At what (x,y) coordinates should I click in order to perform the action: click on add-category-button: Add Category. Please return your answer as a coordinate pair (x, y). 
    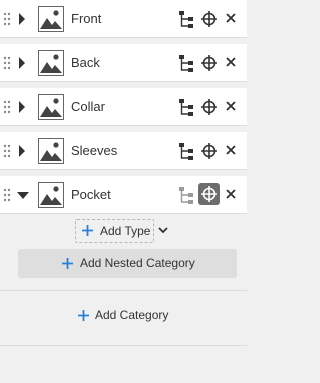
    Looking at the image, I should click on (125, 315).